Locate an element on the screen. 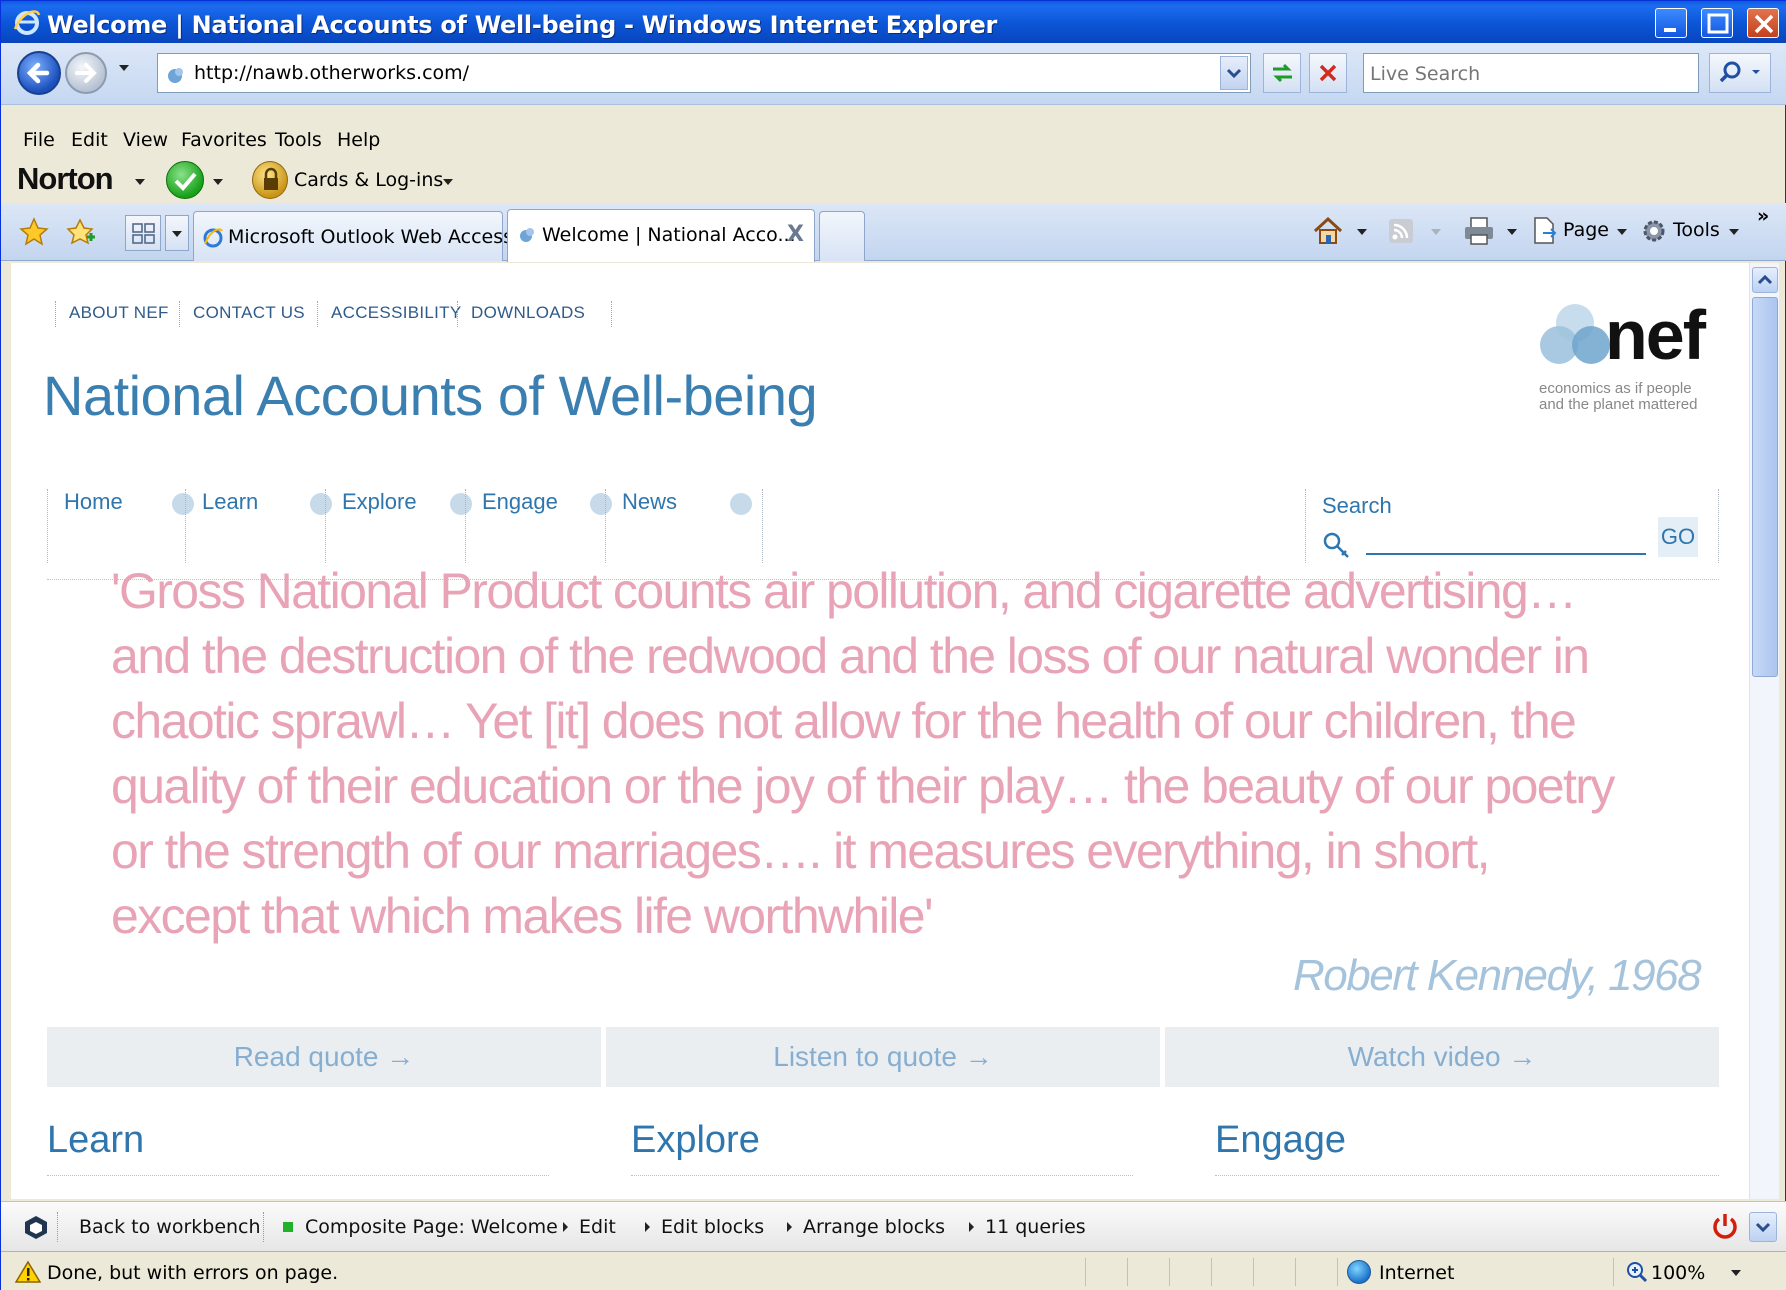 The width and height of the screenshot is (1786, 1290). lock-icon is located at coordinates (270, 180).